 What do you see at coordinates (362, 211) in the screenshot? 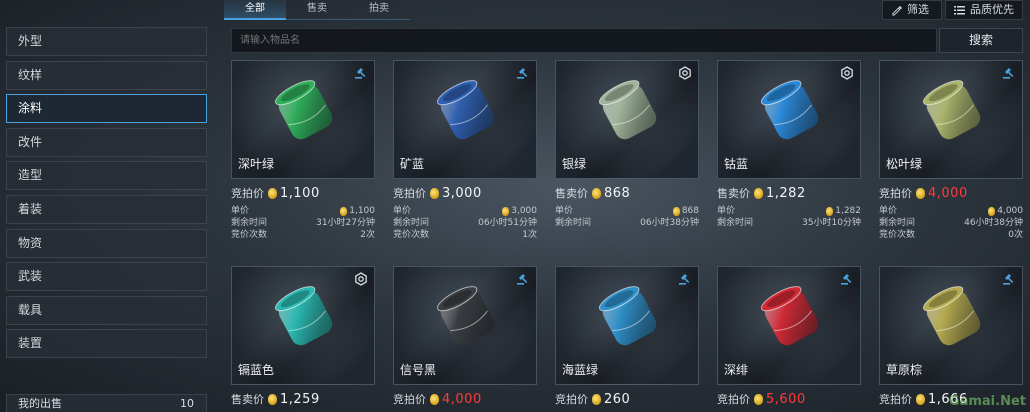
I see `unit-price-value: 1,100` at bounding box center [362, 211].